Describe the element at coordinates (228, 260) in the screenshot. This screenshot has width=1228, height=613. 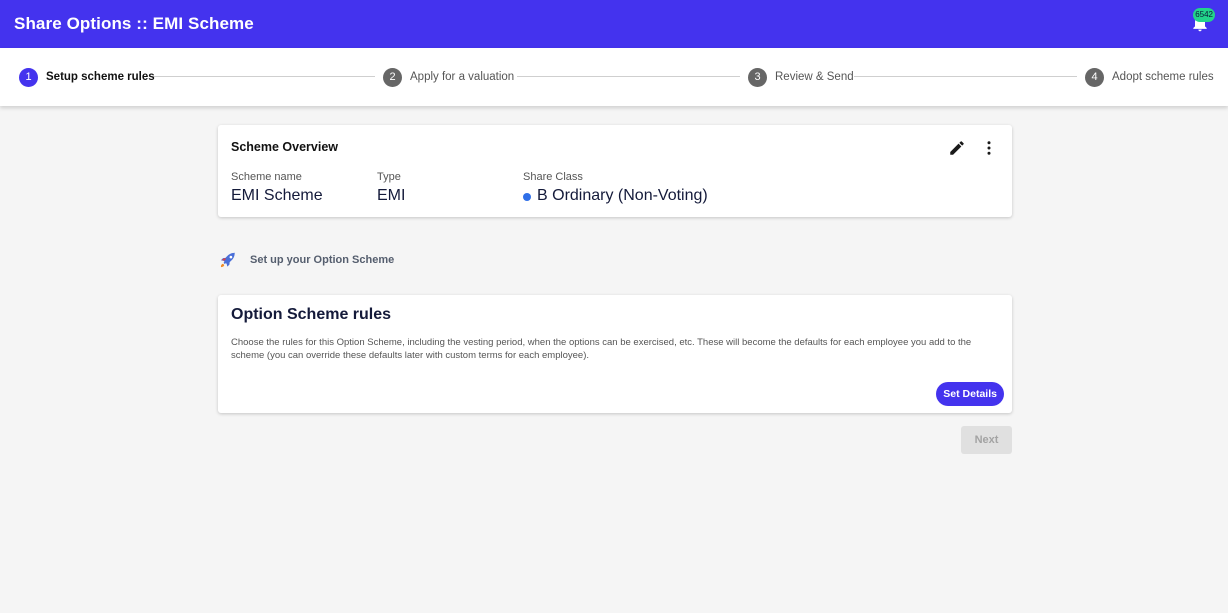
I see `rocket-icon` at that location.